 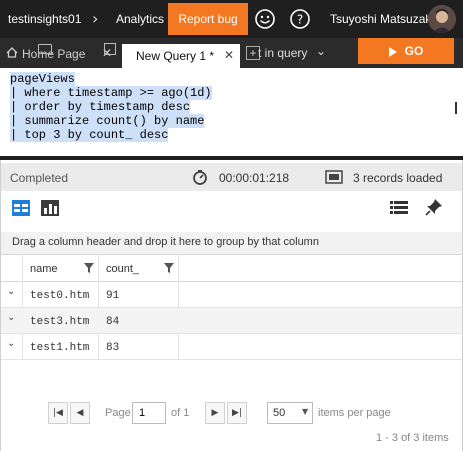 What do you see at coordinates (231, 321) in the screenshot?
I see `table-row: ⌄ test3.htm 84` at bounding box center [231, 321].